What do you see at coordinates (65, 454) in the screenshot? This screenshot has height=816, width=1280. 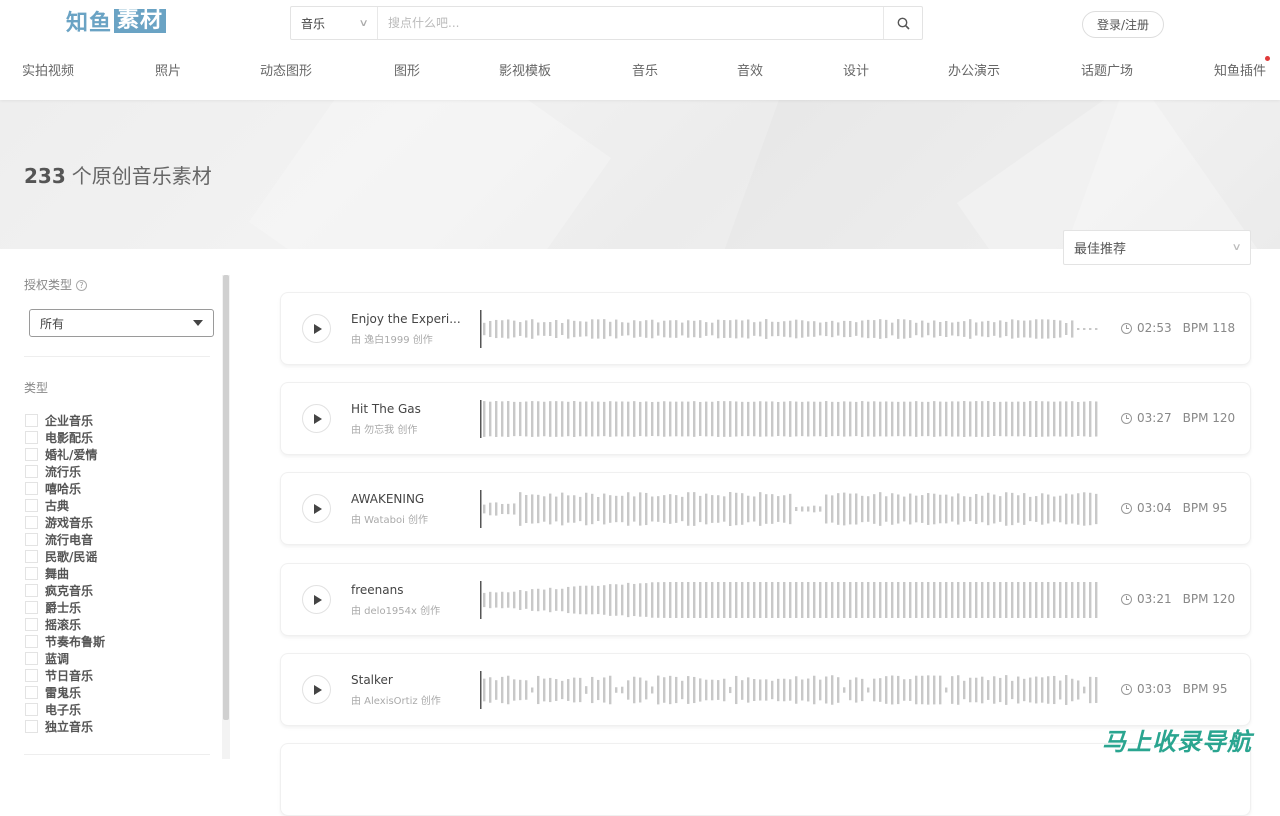 I see `genre-option: 婚礼/爱情` at bounding box center [65, 454].